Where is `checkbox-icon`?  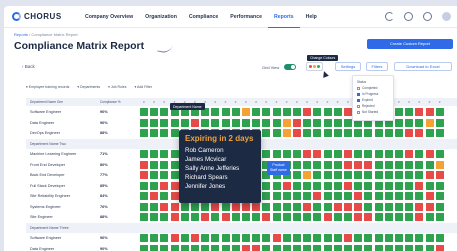 checkbox-icon is located at coordinates (358, 106).